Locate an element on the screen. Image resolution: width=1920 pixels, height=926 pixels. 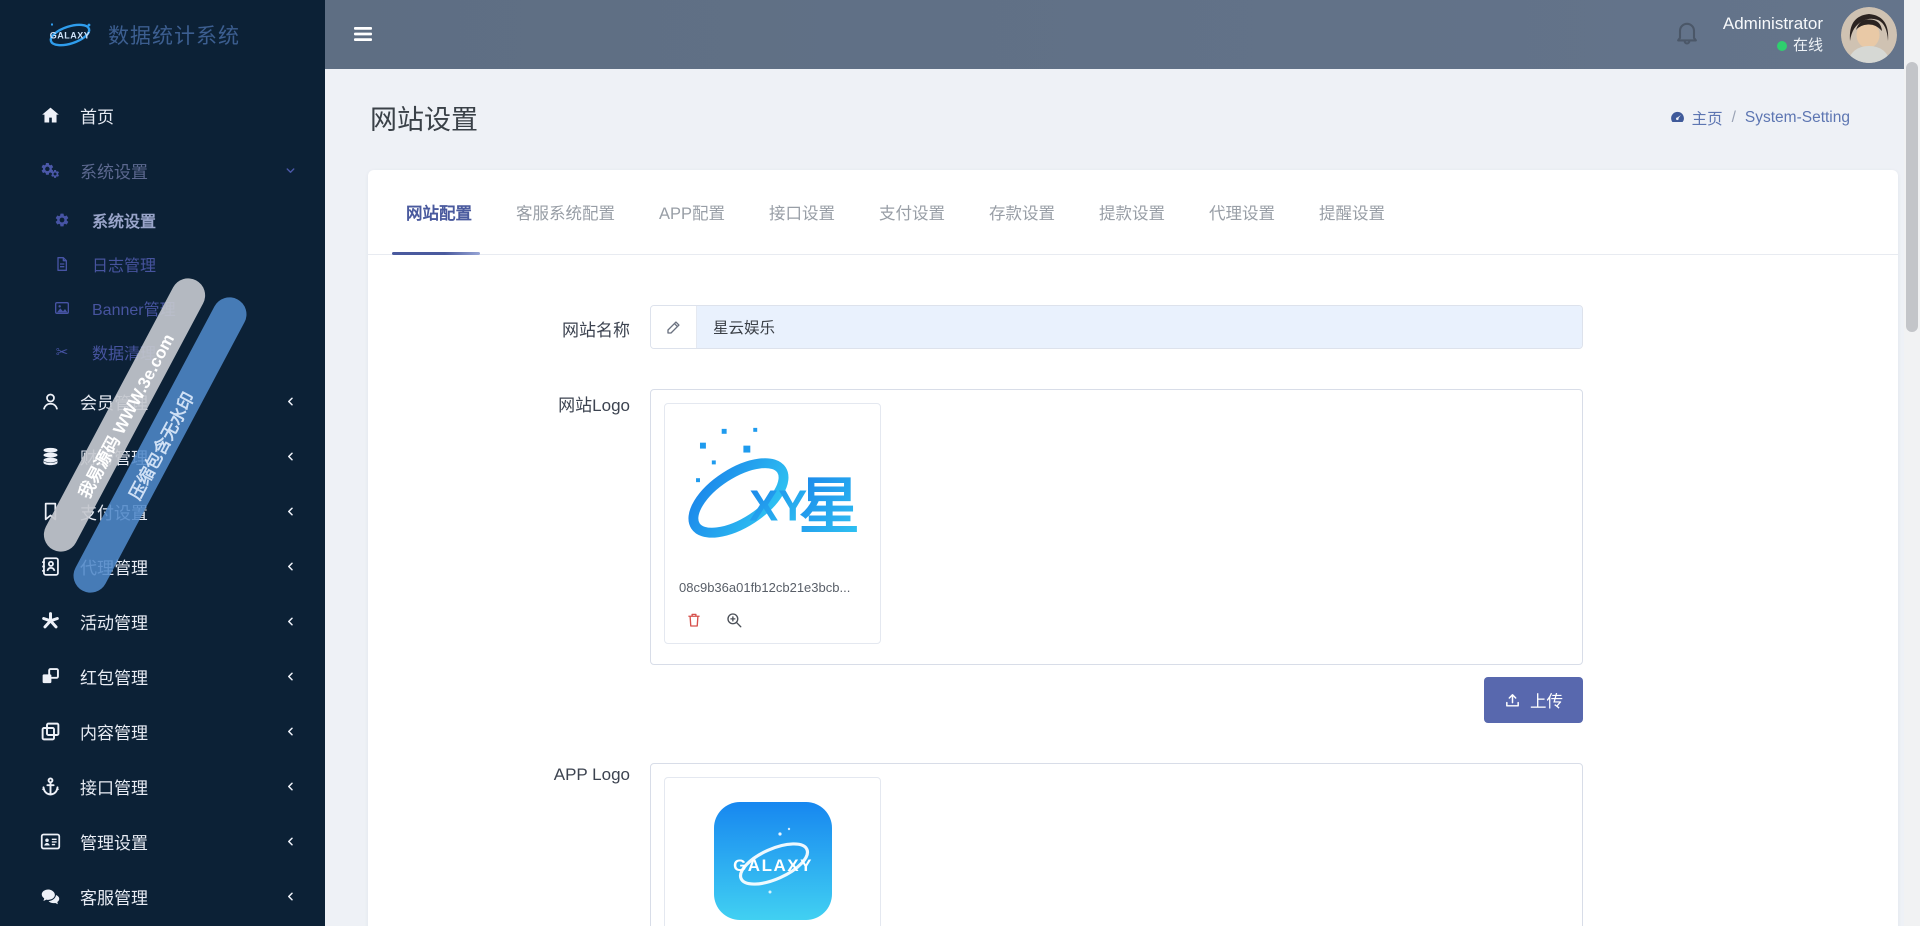
avatar-image is located at coordinates (1869, 34).